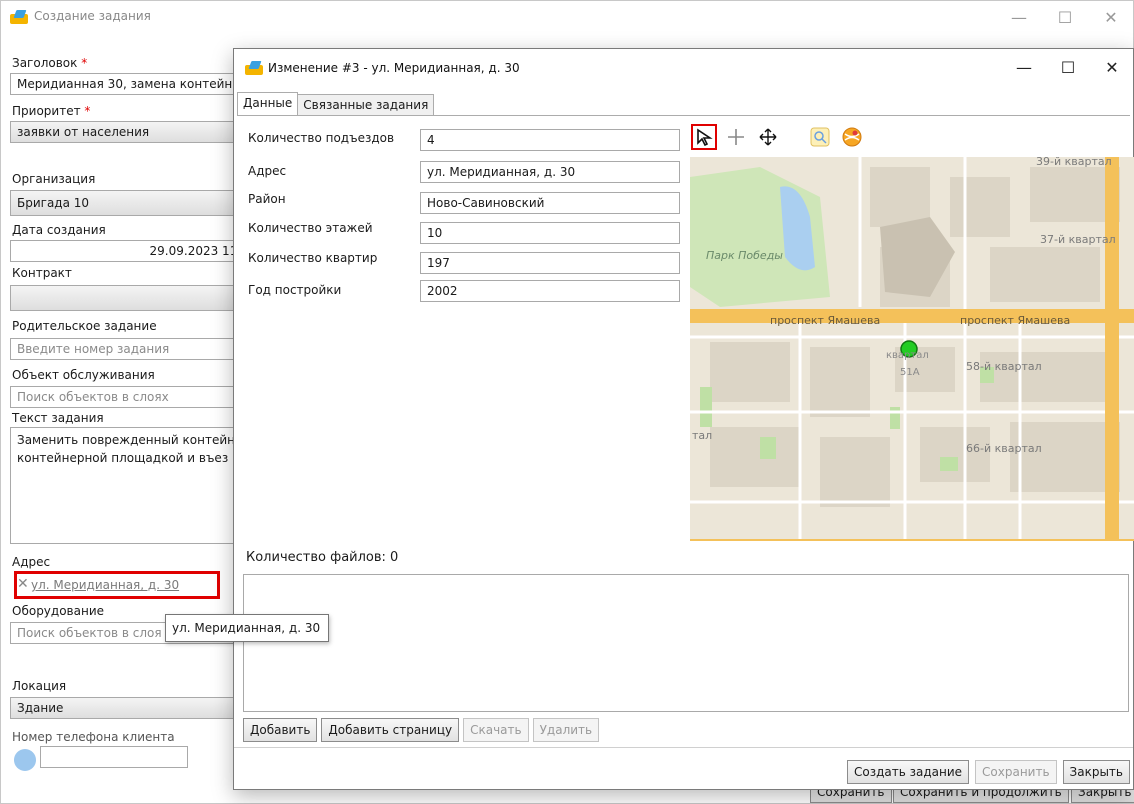 The image size is (1134, 804). I want to click on remove-address-icon: ✕, so click(23, 584).